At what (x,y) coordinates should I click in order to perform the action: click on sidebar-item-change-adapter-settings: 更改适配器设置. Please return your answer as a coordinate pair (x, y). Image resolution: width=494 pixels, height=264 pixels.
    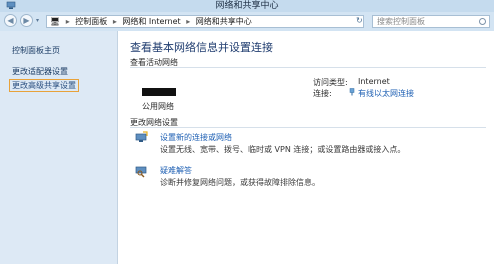
    Looking at the image, I should click on (40, 71).